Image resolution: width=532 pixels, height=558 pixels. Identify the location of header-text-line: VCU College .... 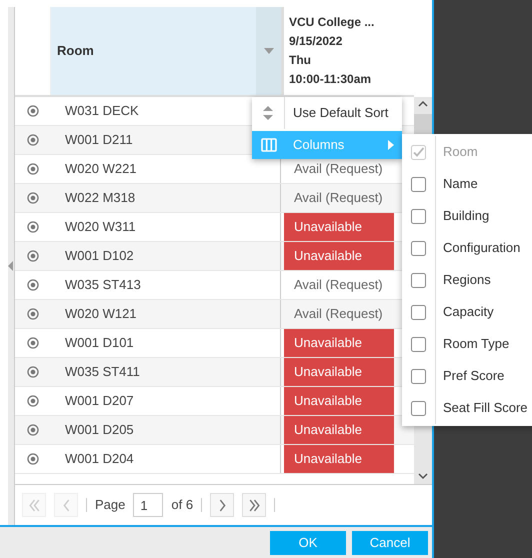
(332, 22).